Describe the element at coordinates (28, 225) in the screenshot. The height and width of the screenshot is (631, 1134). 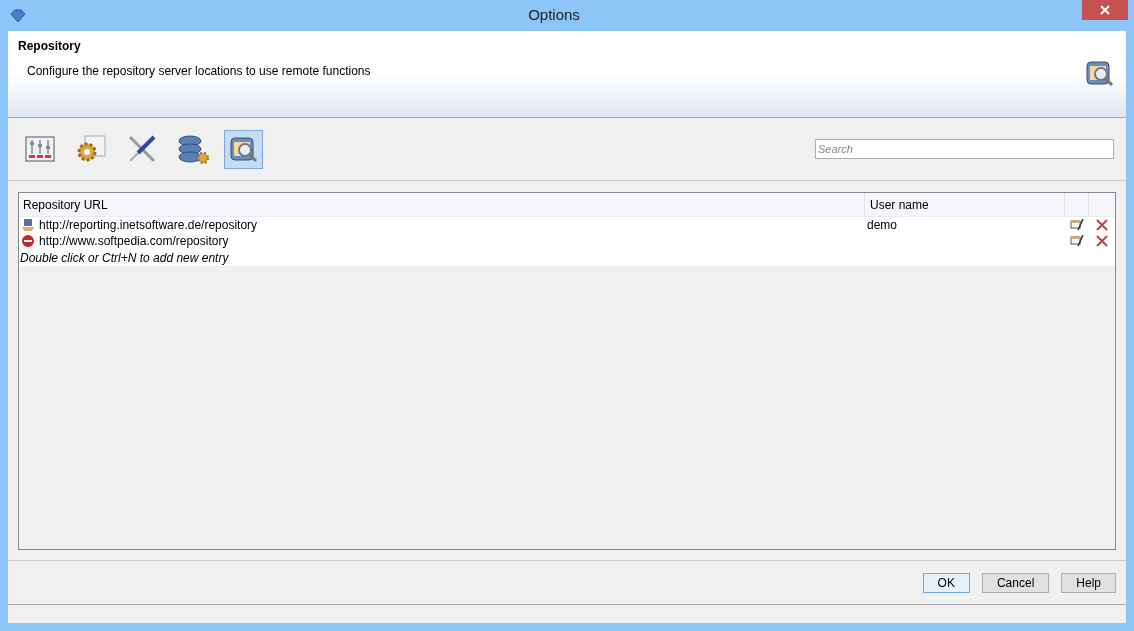
I see `server-icon` at that location.